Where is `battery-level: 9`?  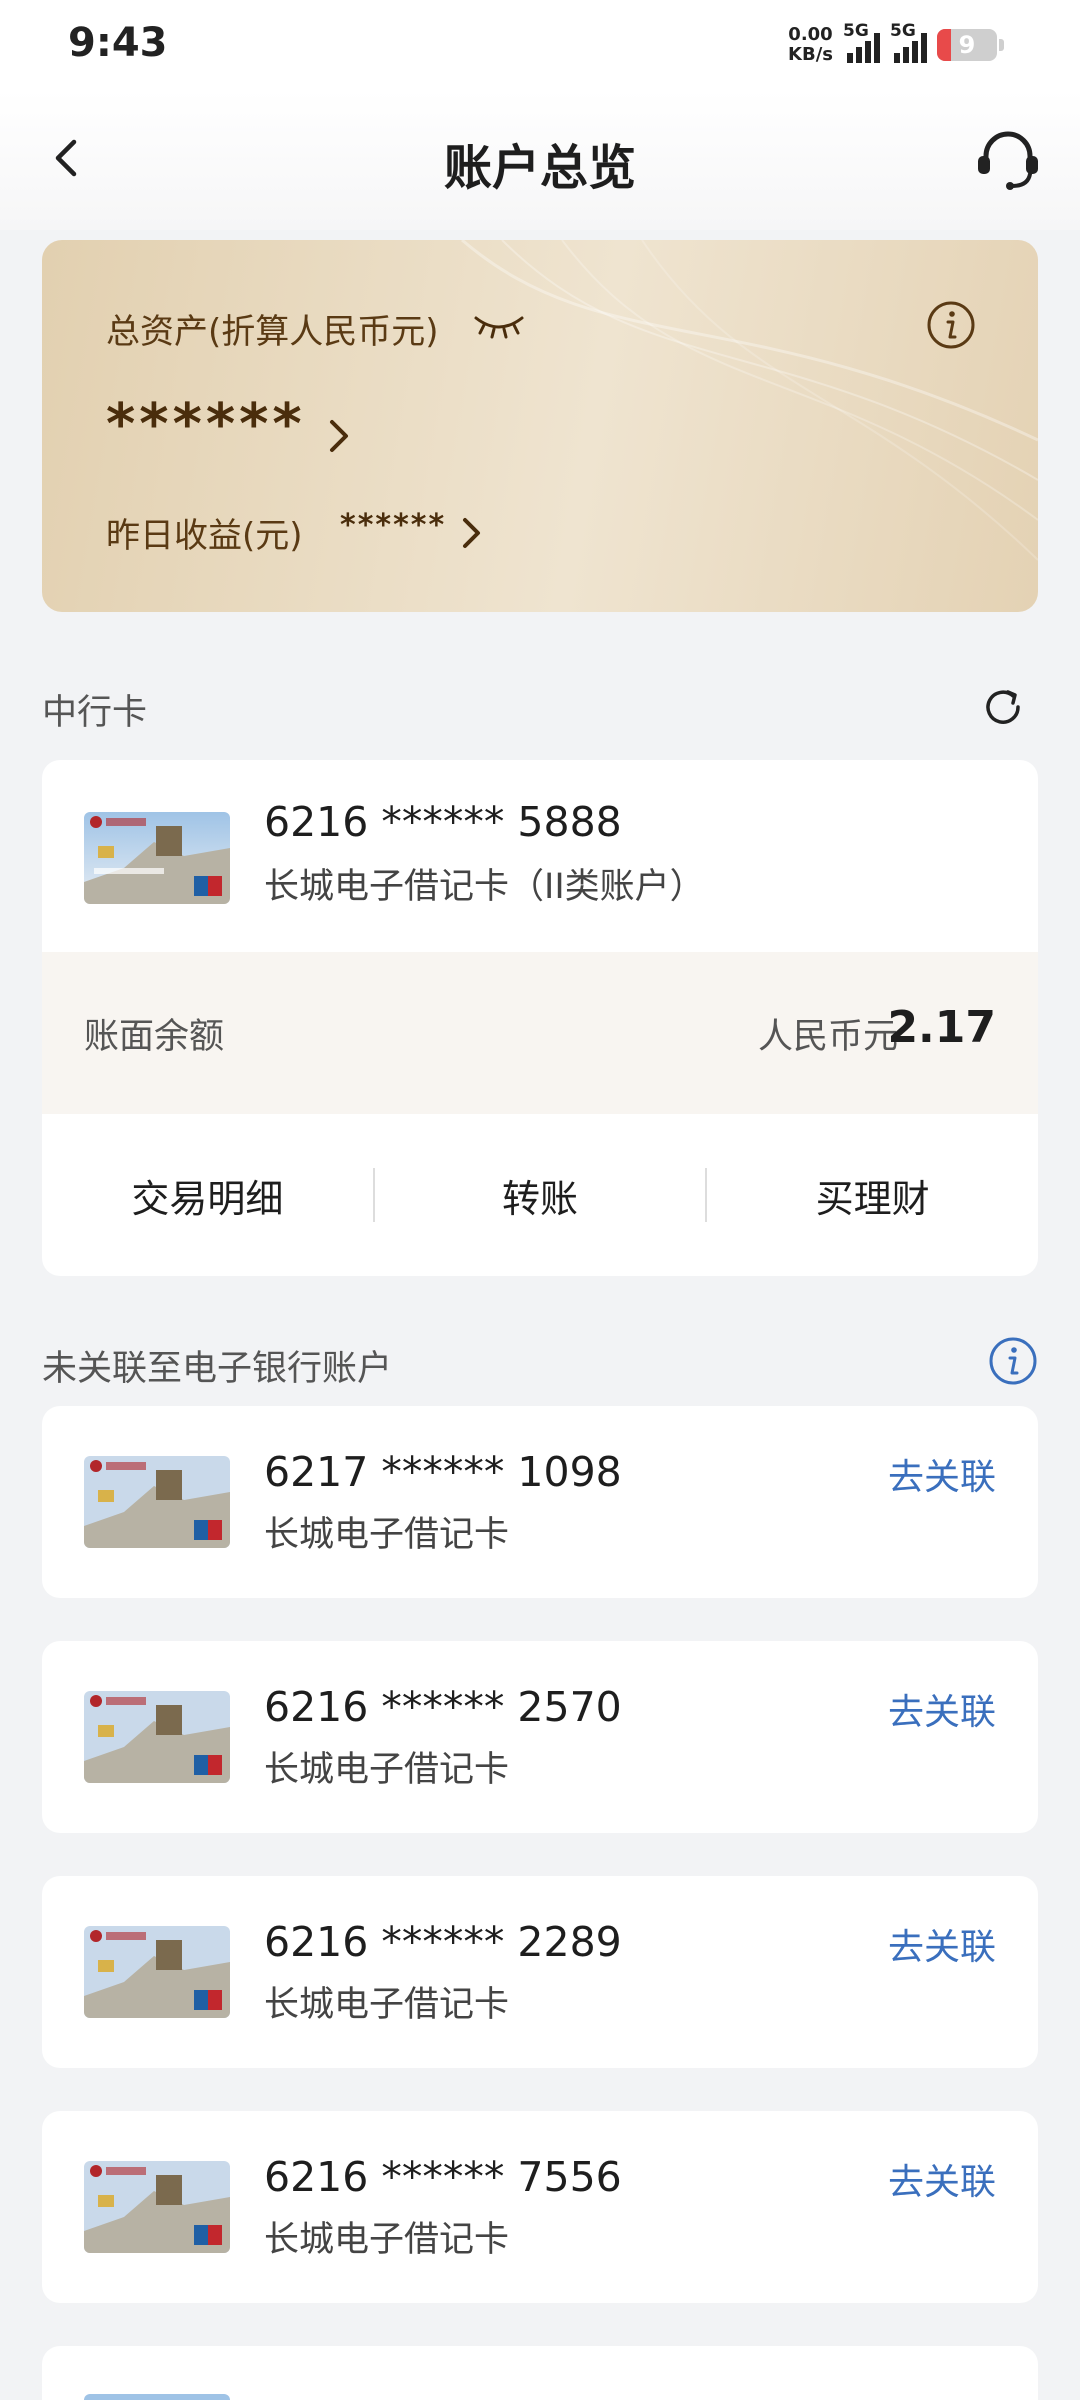 battery-level: 9 is located at coordinates (967, 45).